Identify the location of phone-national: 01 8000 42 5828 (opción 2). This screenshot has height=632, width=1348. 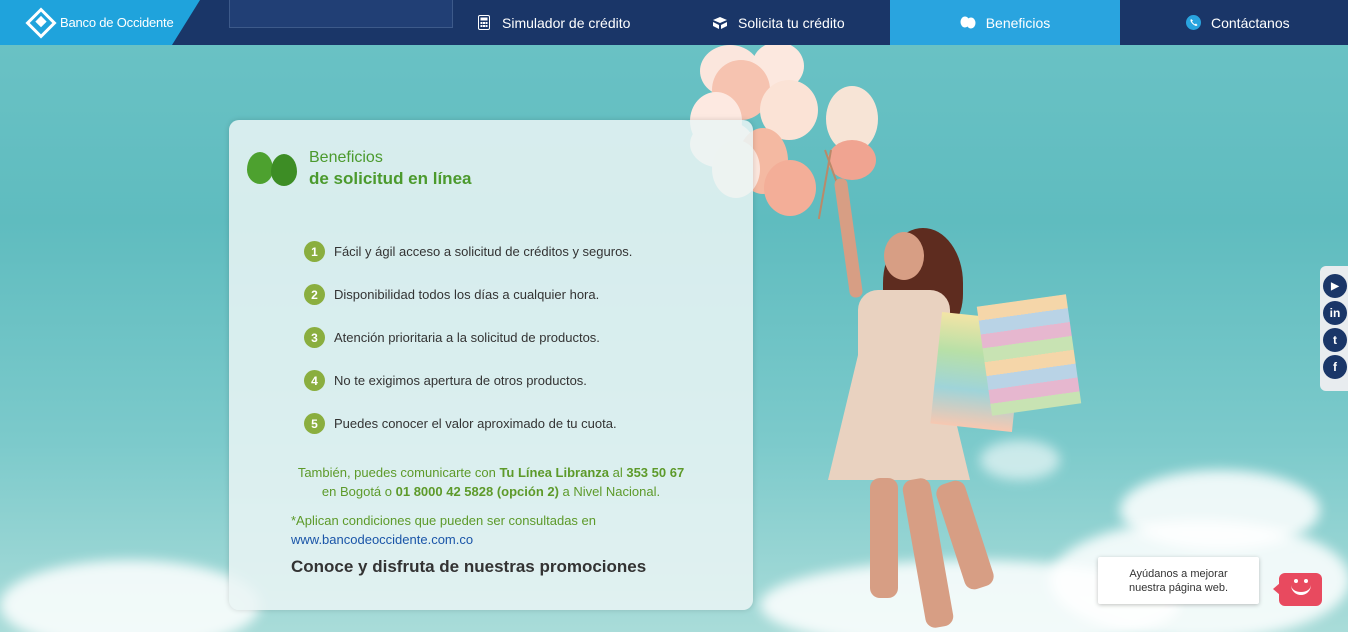
(477, 491).